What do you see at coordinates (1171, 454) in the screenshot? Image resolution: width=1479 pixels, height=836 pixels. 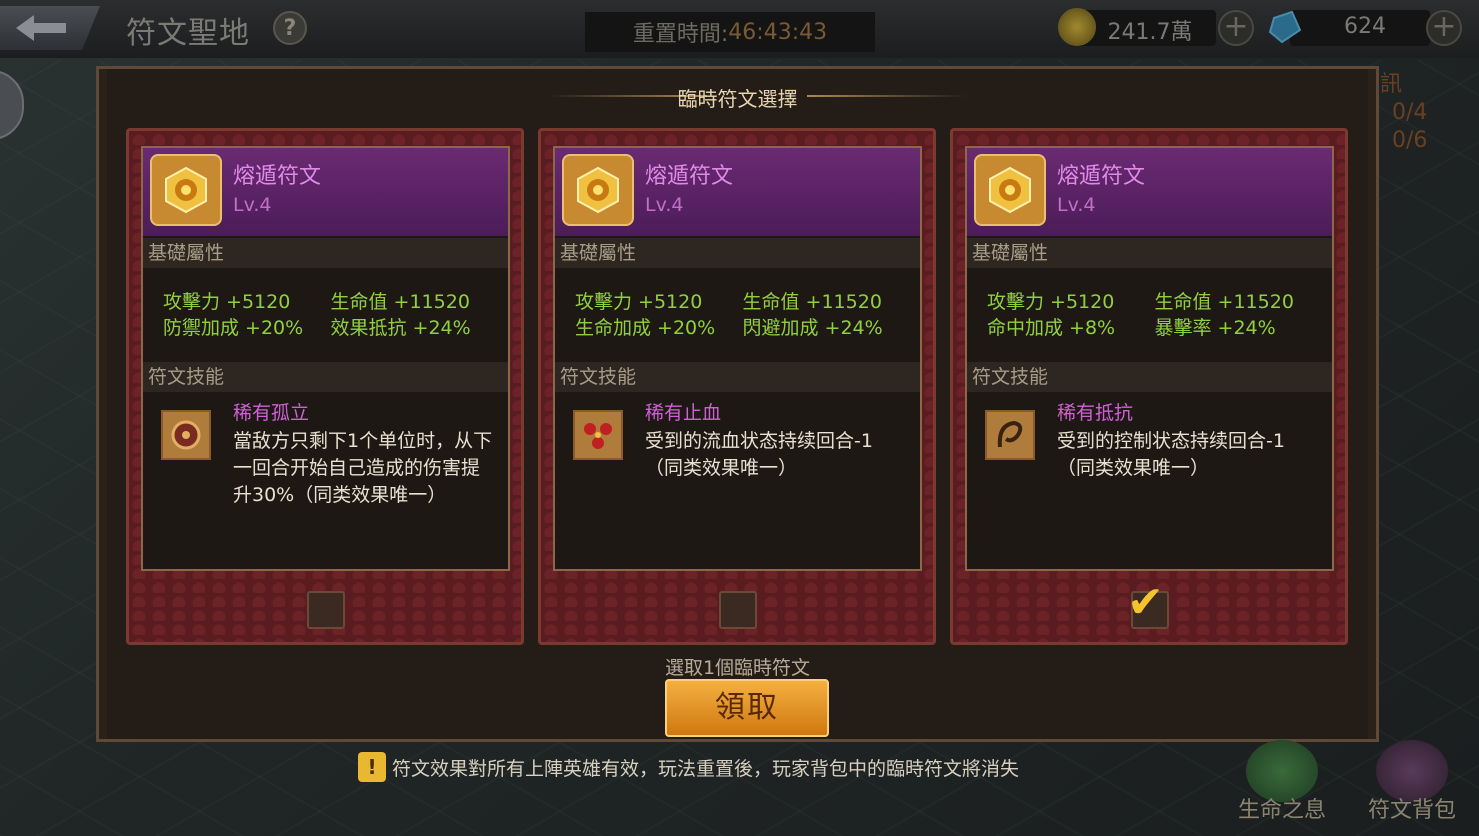 I see `skill-description: 受到的控制状态持续回合-1（同类效果唯一）` at bounding box center [1171, 454].